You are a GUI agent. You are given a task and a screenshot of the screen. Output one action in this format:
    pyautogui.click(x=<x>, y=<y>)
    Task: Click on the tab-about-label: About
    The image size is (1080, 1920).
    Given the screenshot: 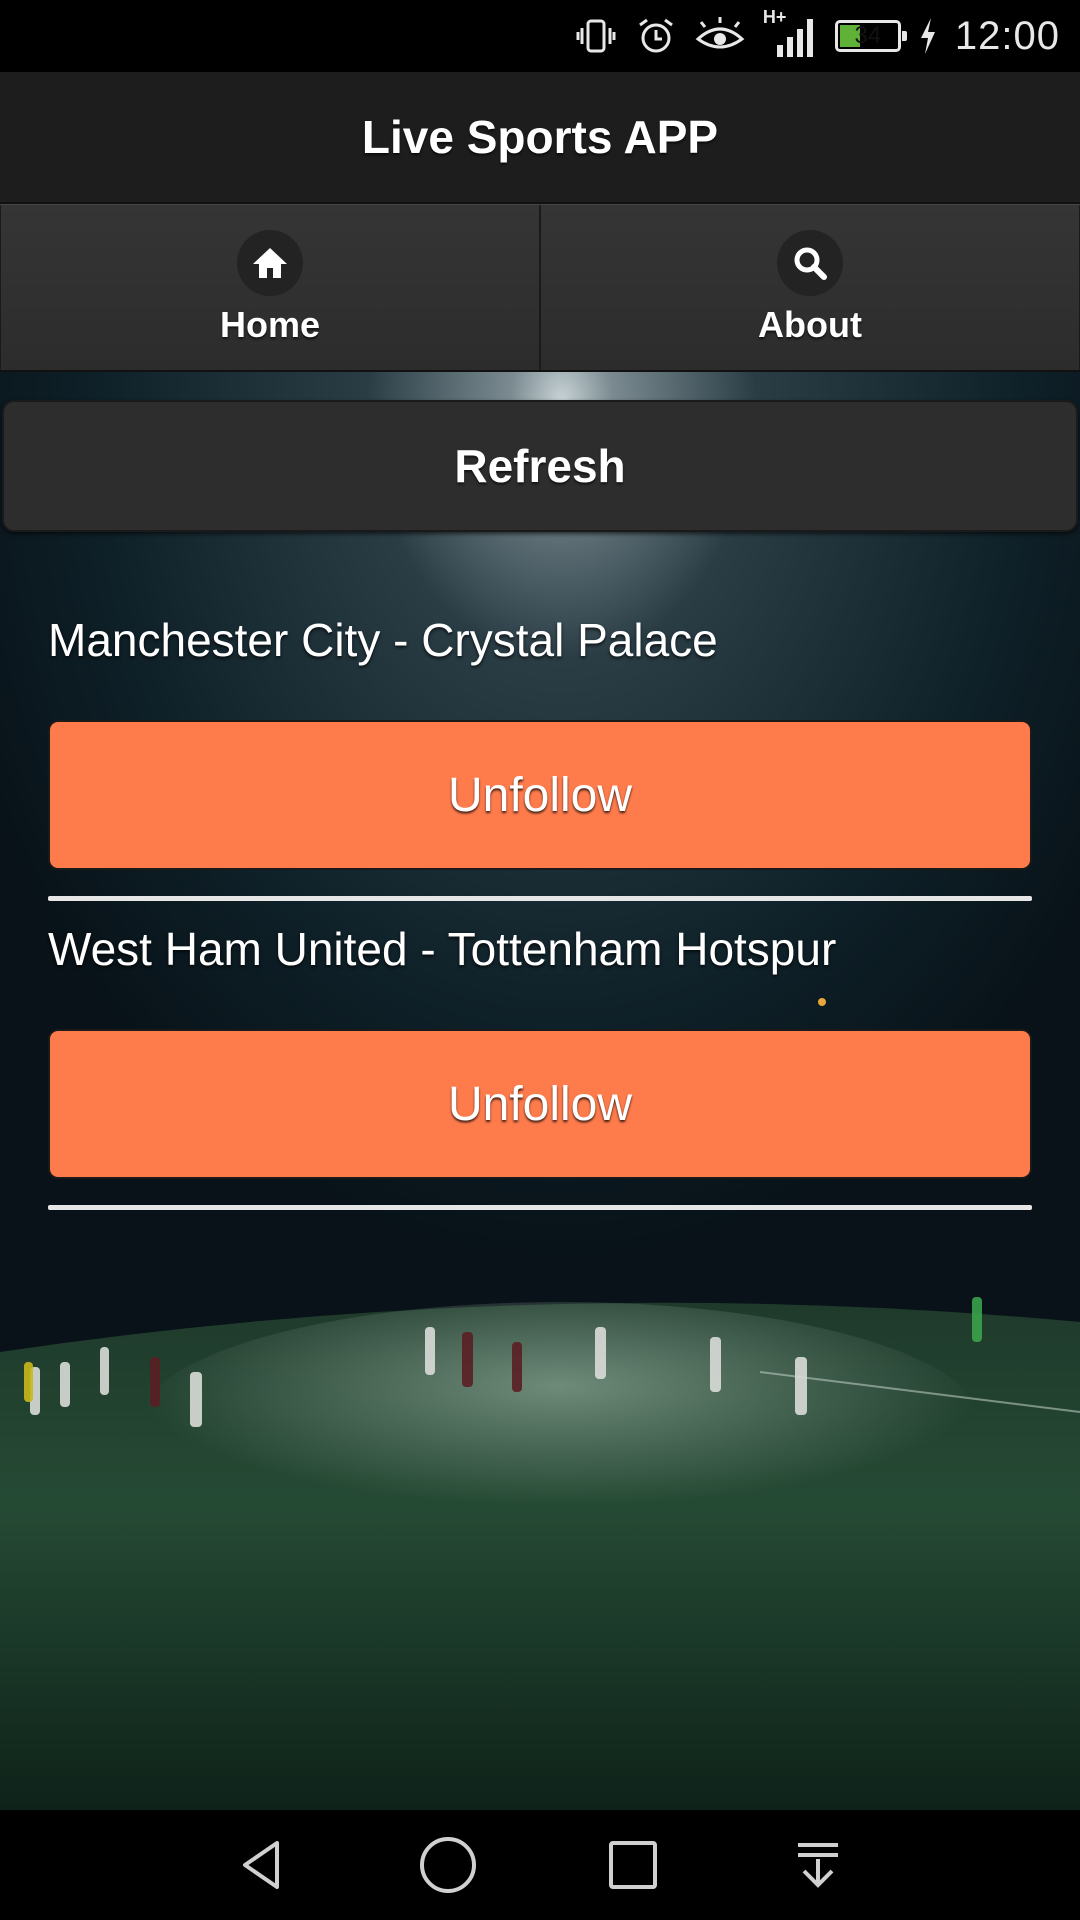 What is the action you would take?
    pyautogui.click(x=810, y=324)
    